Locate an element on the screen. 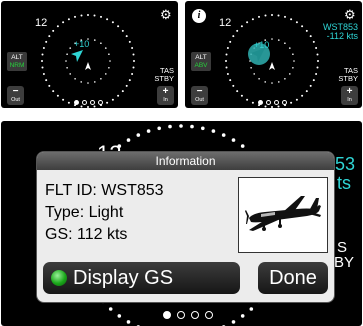 This screenshot has width=363, height=326. traffic-altitude-label: +10 is located at coordinates (262, 45).